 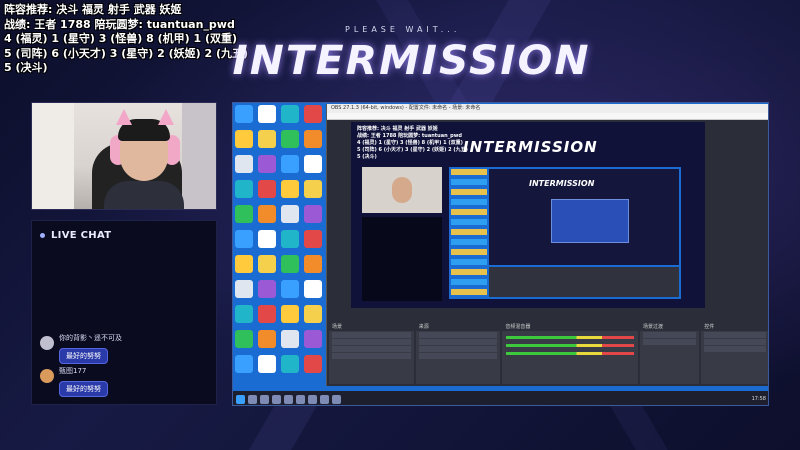 What do you see at coordinates (81, 235) in the screenshot?
I see `live-chat-title: LIVE CHAT` at bounding box center [81, 235].